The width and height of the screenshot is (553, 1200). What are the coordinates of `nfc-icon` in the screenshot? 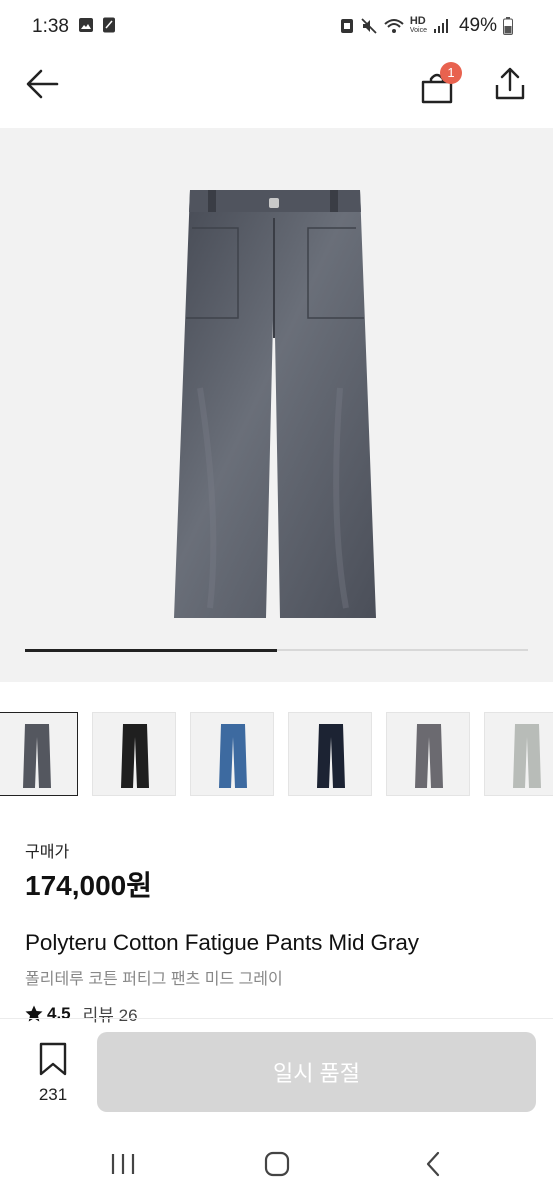 It's located at (346, 26).